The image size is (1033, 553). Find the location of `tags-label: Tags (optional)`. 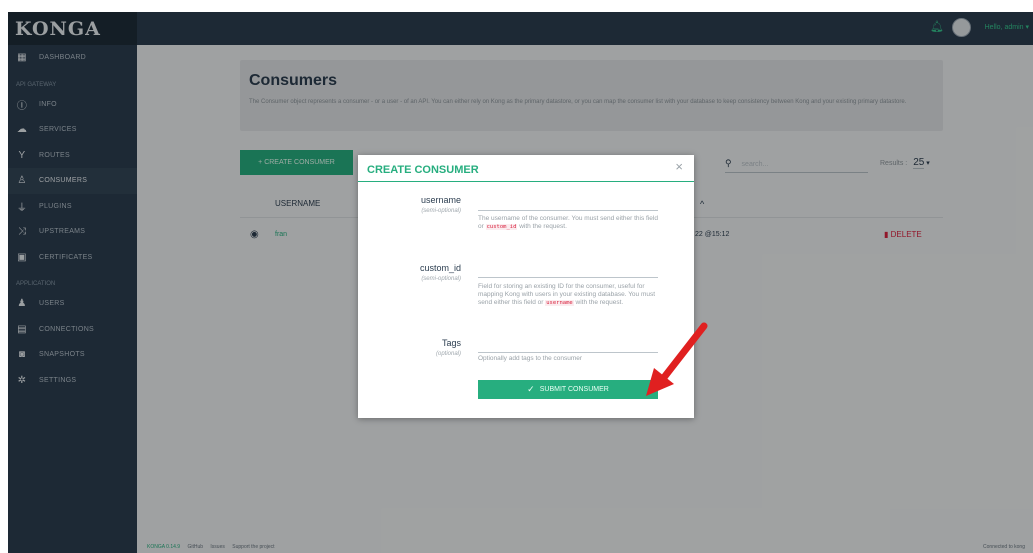

tags-label: Tags (optional) is located at coordinates (448, 347).